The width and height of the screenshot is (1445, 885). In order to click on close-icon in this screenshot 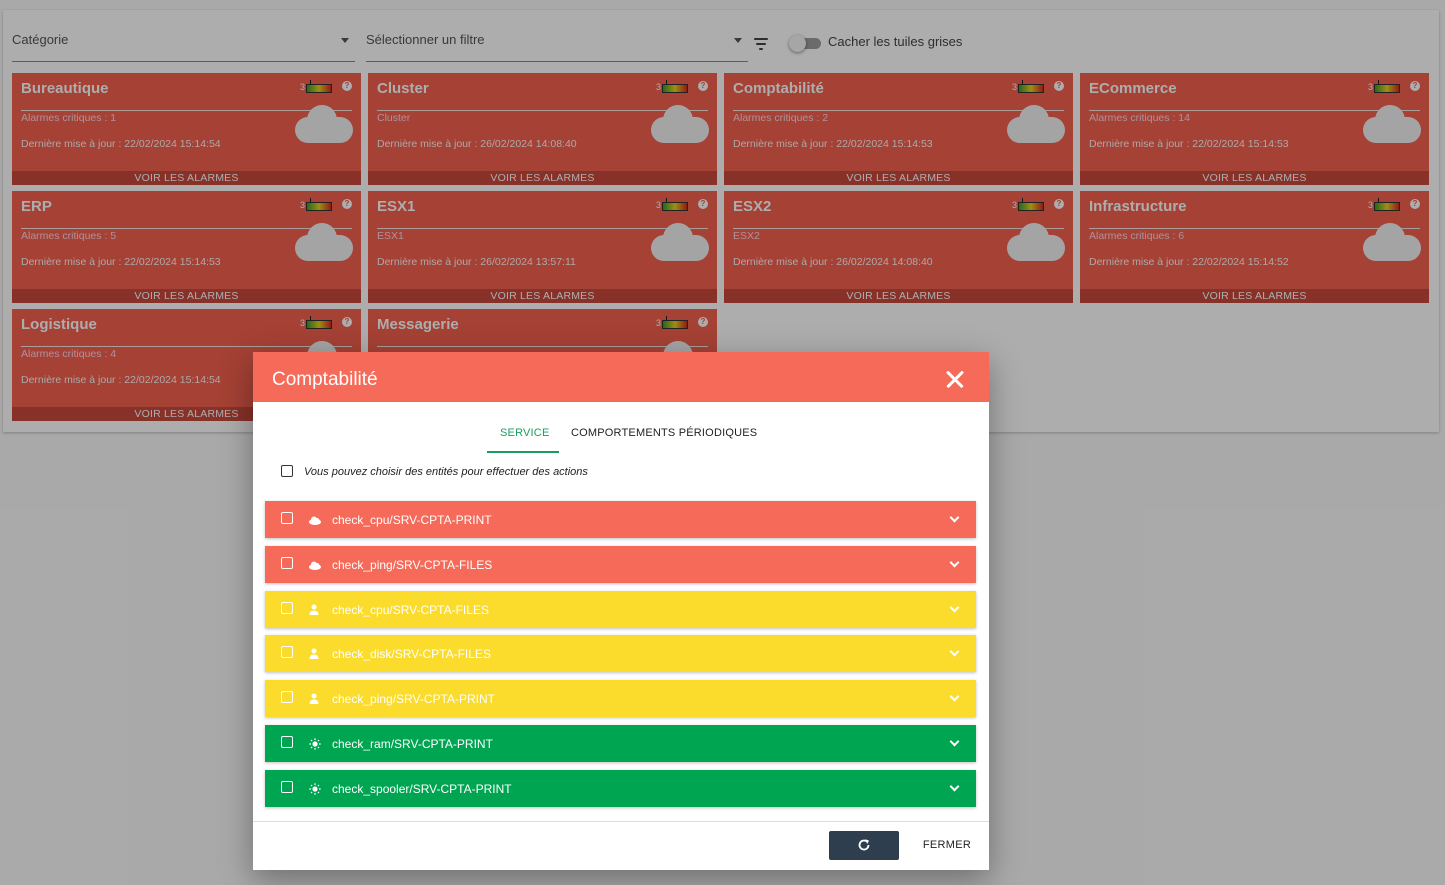, I will do `click(955, 379)`.